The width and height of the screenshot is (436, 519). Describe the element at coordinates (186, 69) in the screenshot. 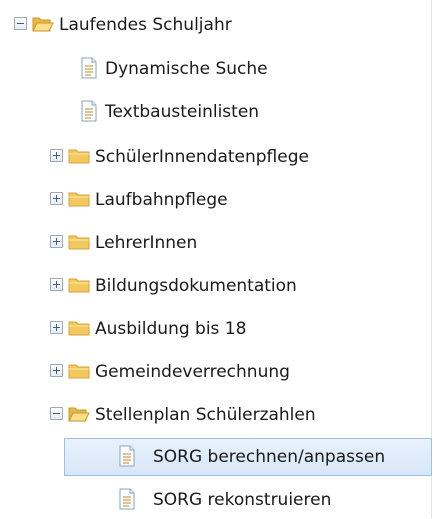

I see `tree-node-label: Dynamische Suche` at that location.